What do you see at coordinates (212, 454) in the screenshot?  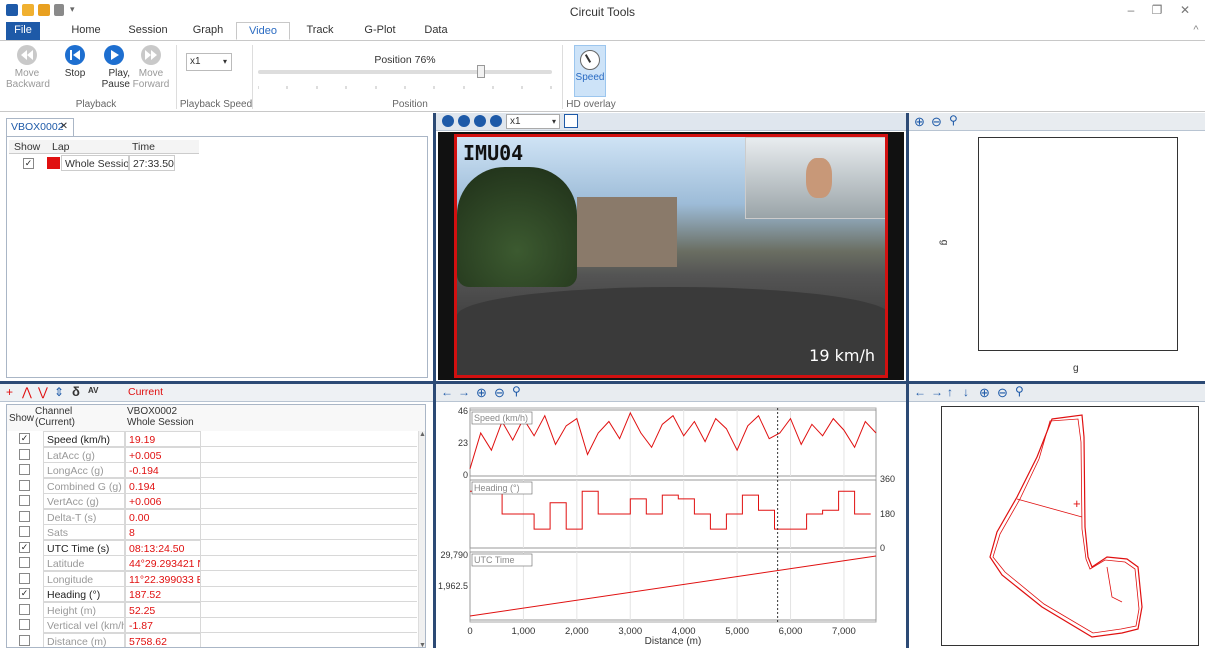 I see `table-row: LatAcc (g) +0.005` at bounding box center [212, 454].